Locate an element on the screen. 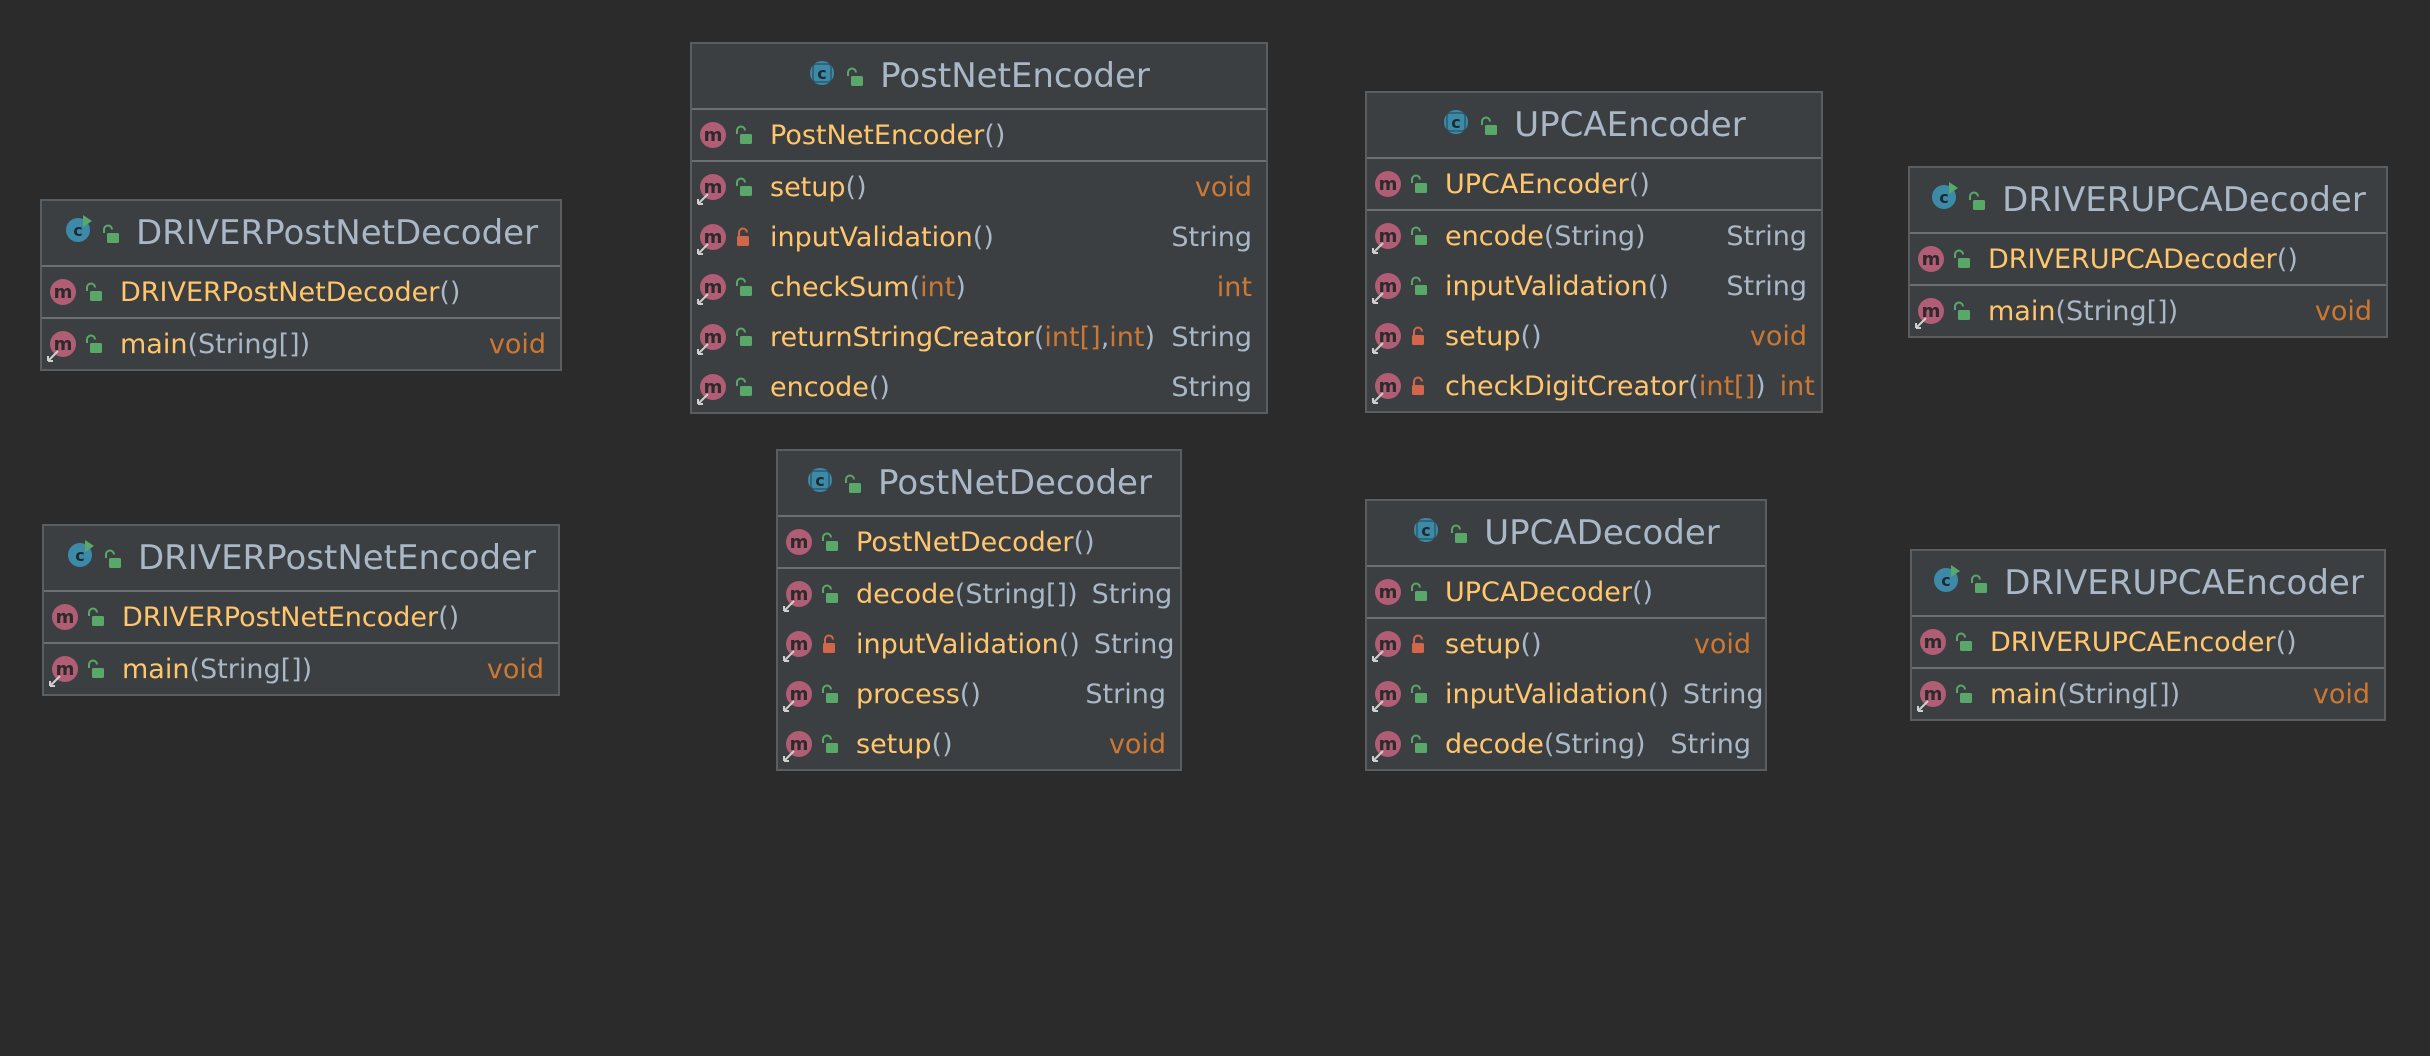  class-header: c DRIVERPostNetDecoder is located at coordinates (301, 234).